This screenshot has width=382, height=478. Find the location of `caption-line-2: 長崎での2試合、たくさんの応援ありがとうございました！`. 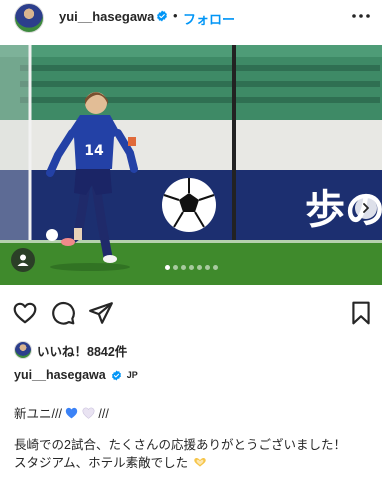

caption-line-2: 長崎での2試合、たくさんの応援ありがとうございました！ is located at coordinates (180, 445).